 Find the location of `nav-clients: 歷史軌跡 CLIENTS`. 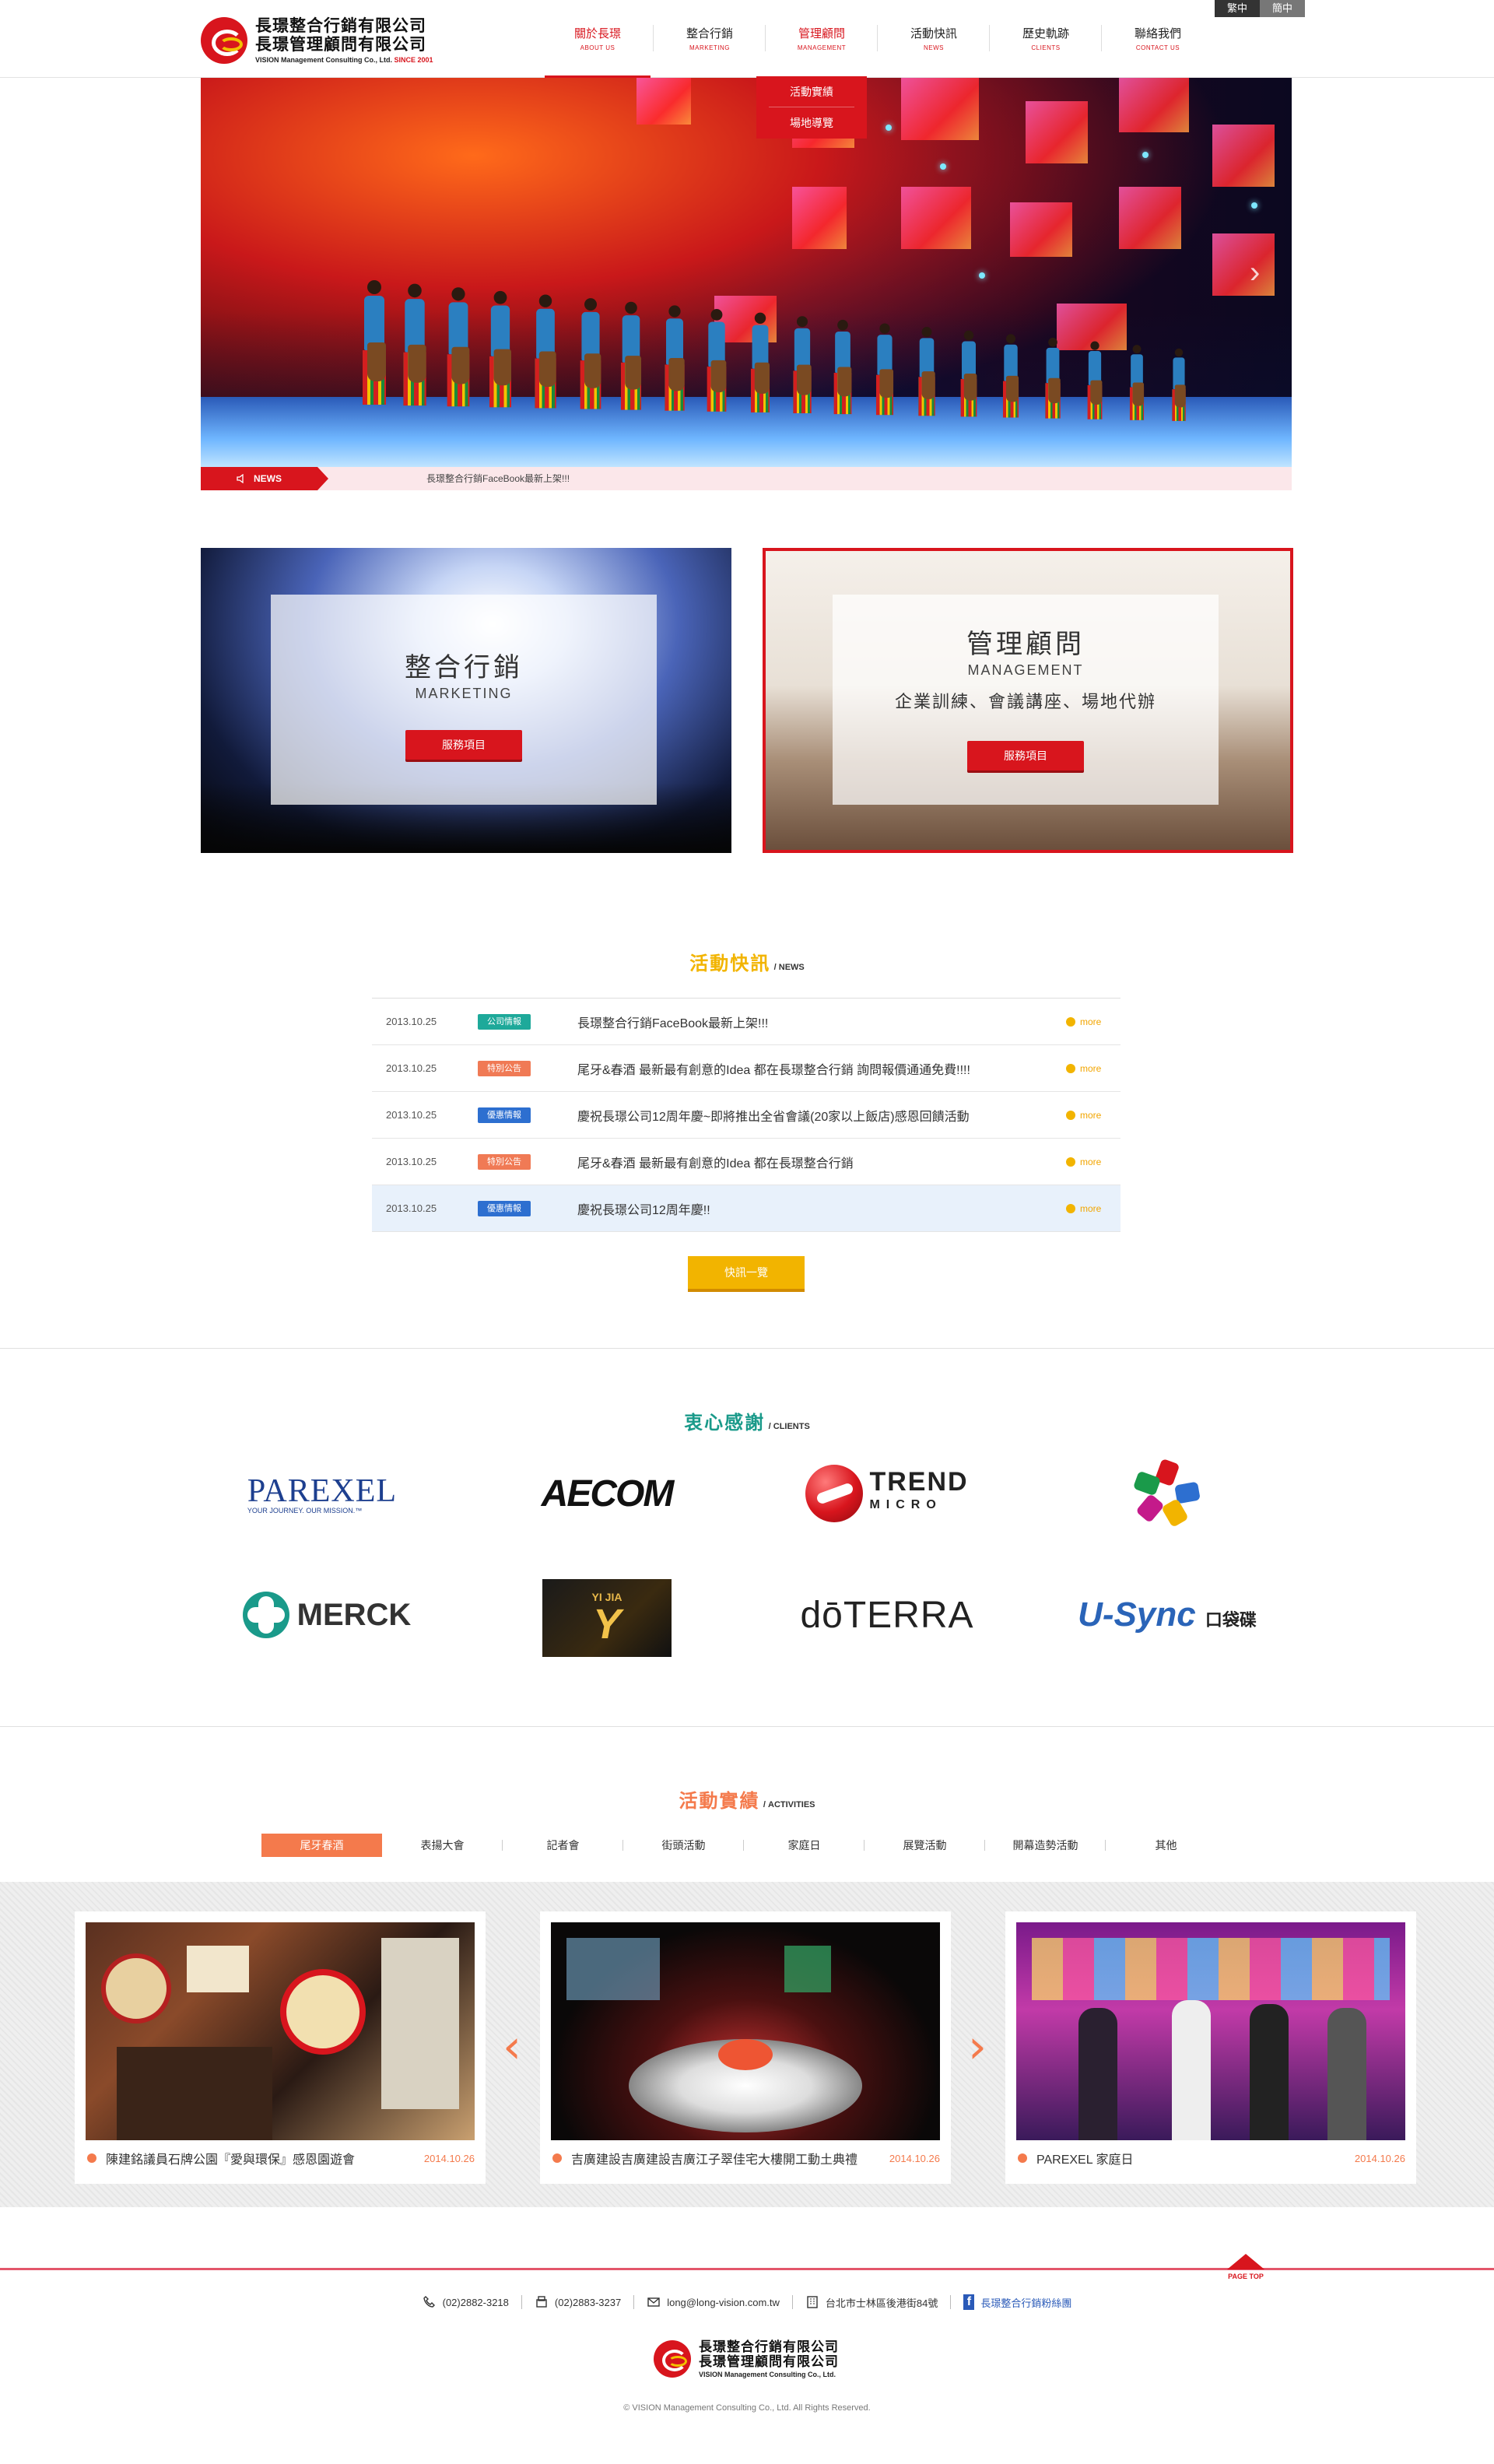

nav-clients: 歷史軌跡 CLIENTS is located at coordinates (1046, 39).